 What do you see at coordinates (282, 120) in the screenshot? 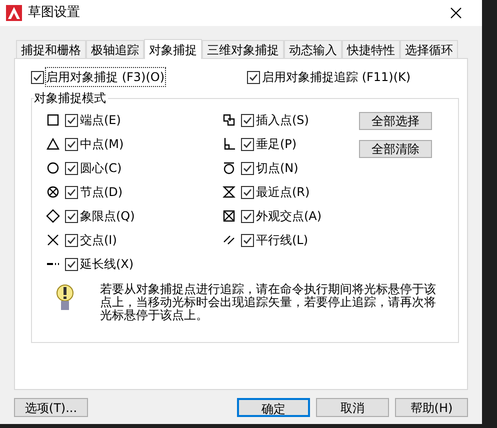
I see `checkbox-label: 插入点(S)` at bounding box center [282, 120].